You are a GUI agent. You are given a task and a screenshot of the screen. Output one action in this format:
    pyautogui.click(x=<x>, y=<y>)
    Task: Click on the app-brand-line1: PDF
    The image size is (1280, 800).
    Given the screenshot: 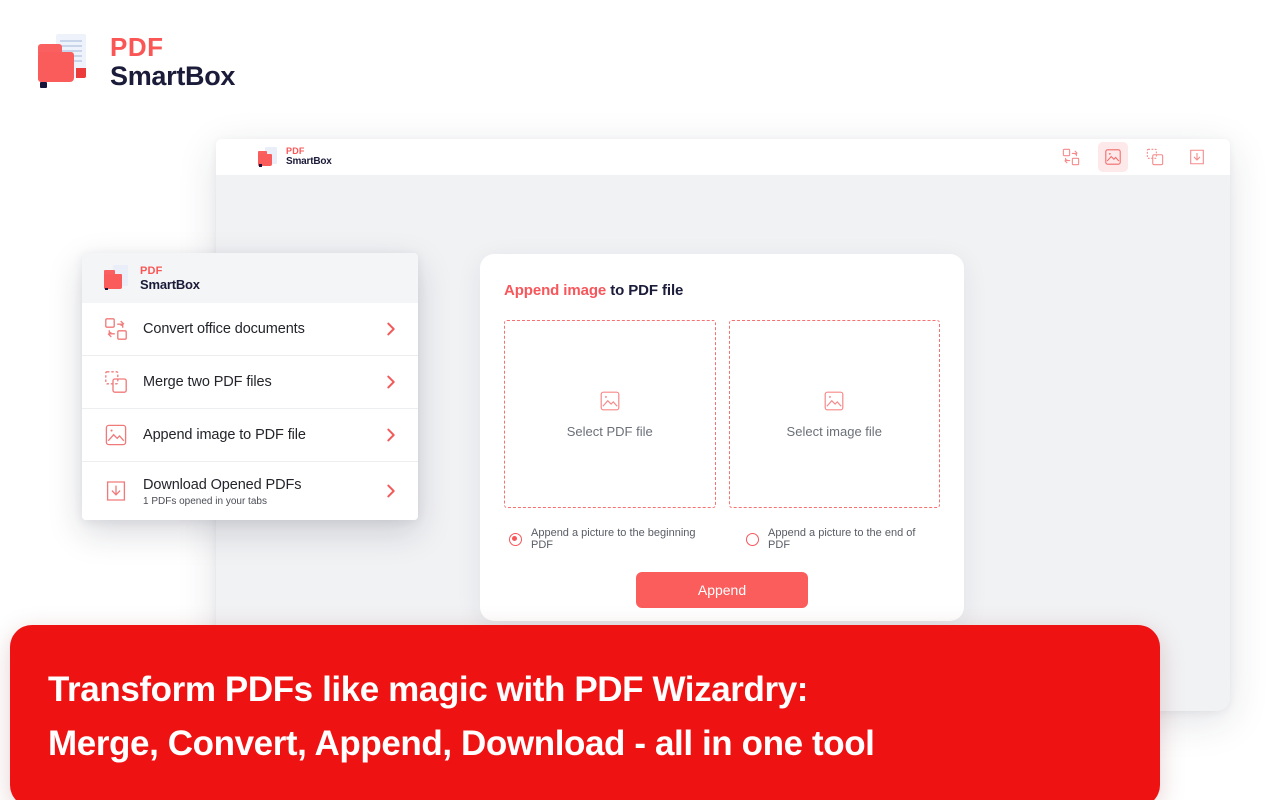 What is the action you would take?
    pyautogui.click(x=295, y=151)
    